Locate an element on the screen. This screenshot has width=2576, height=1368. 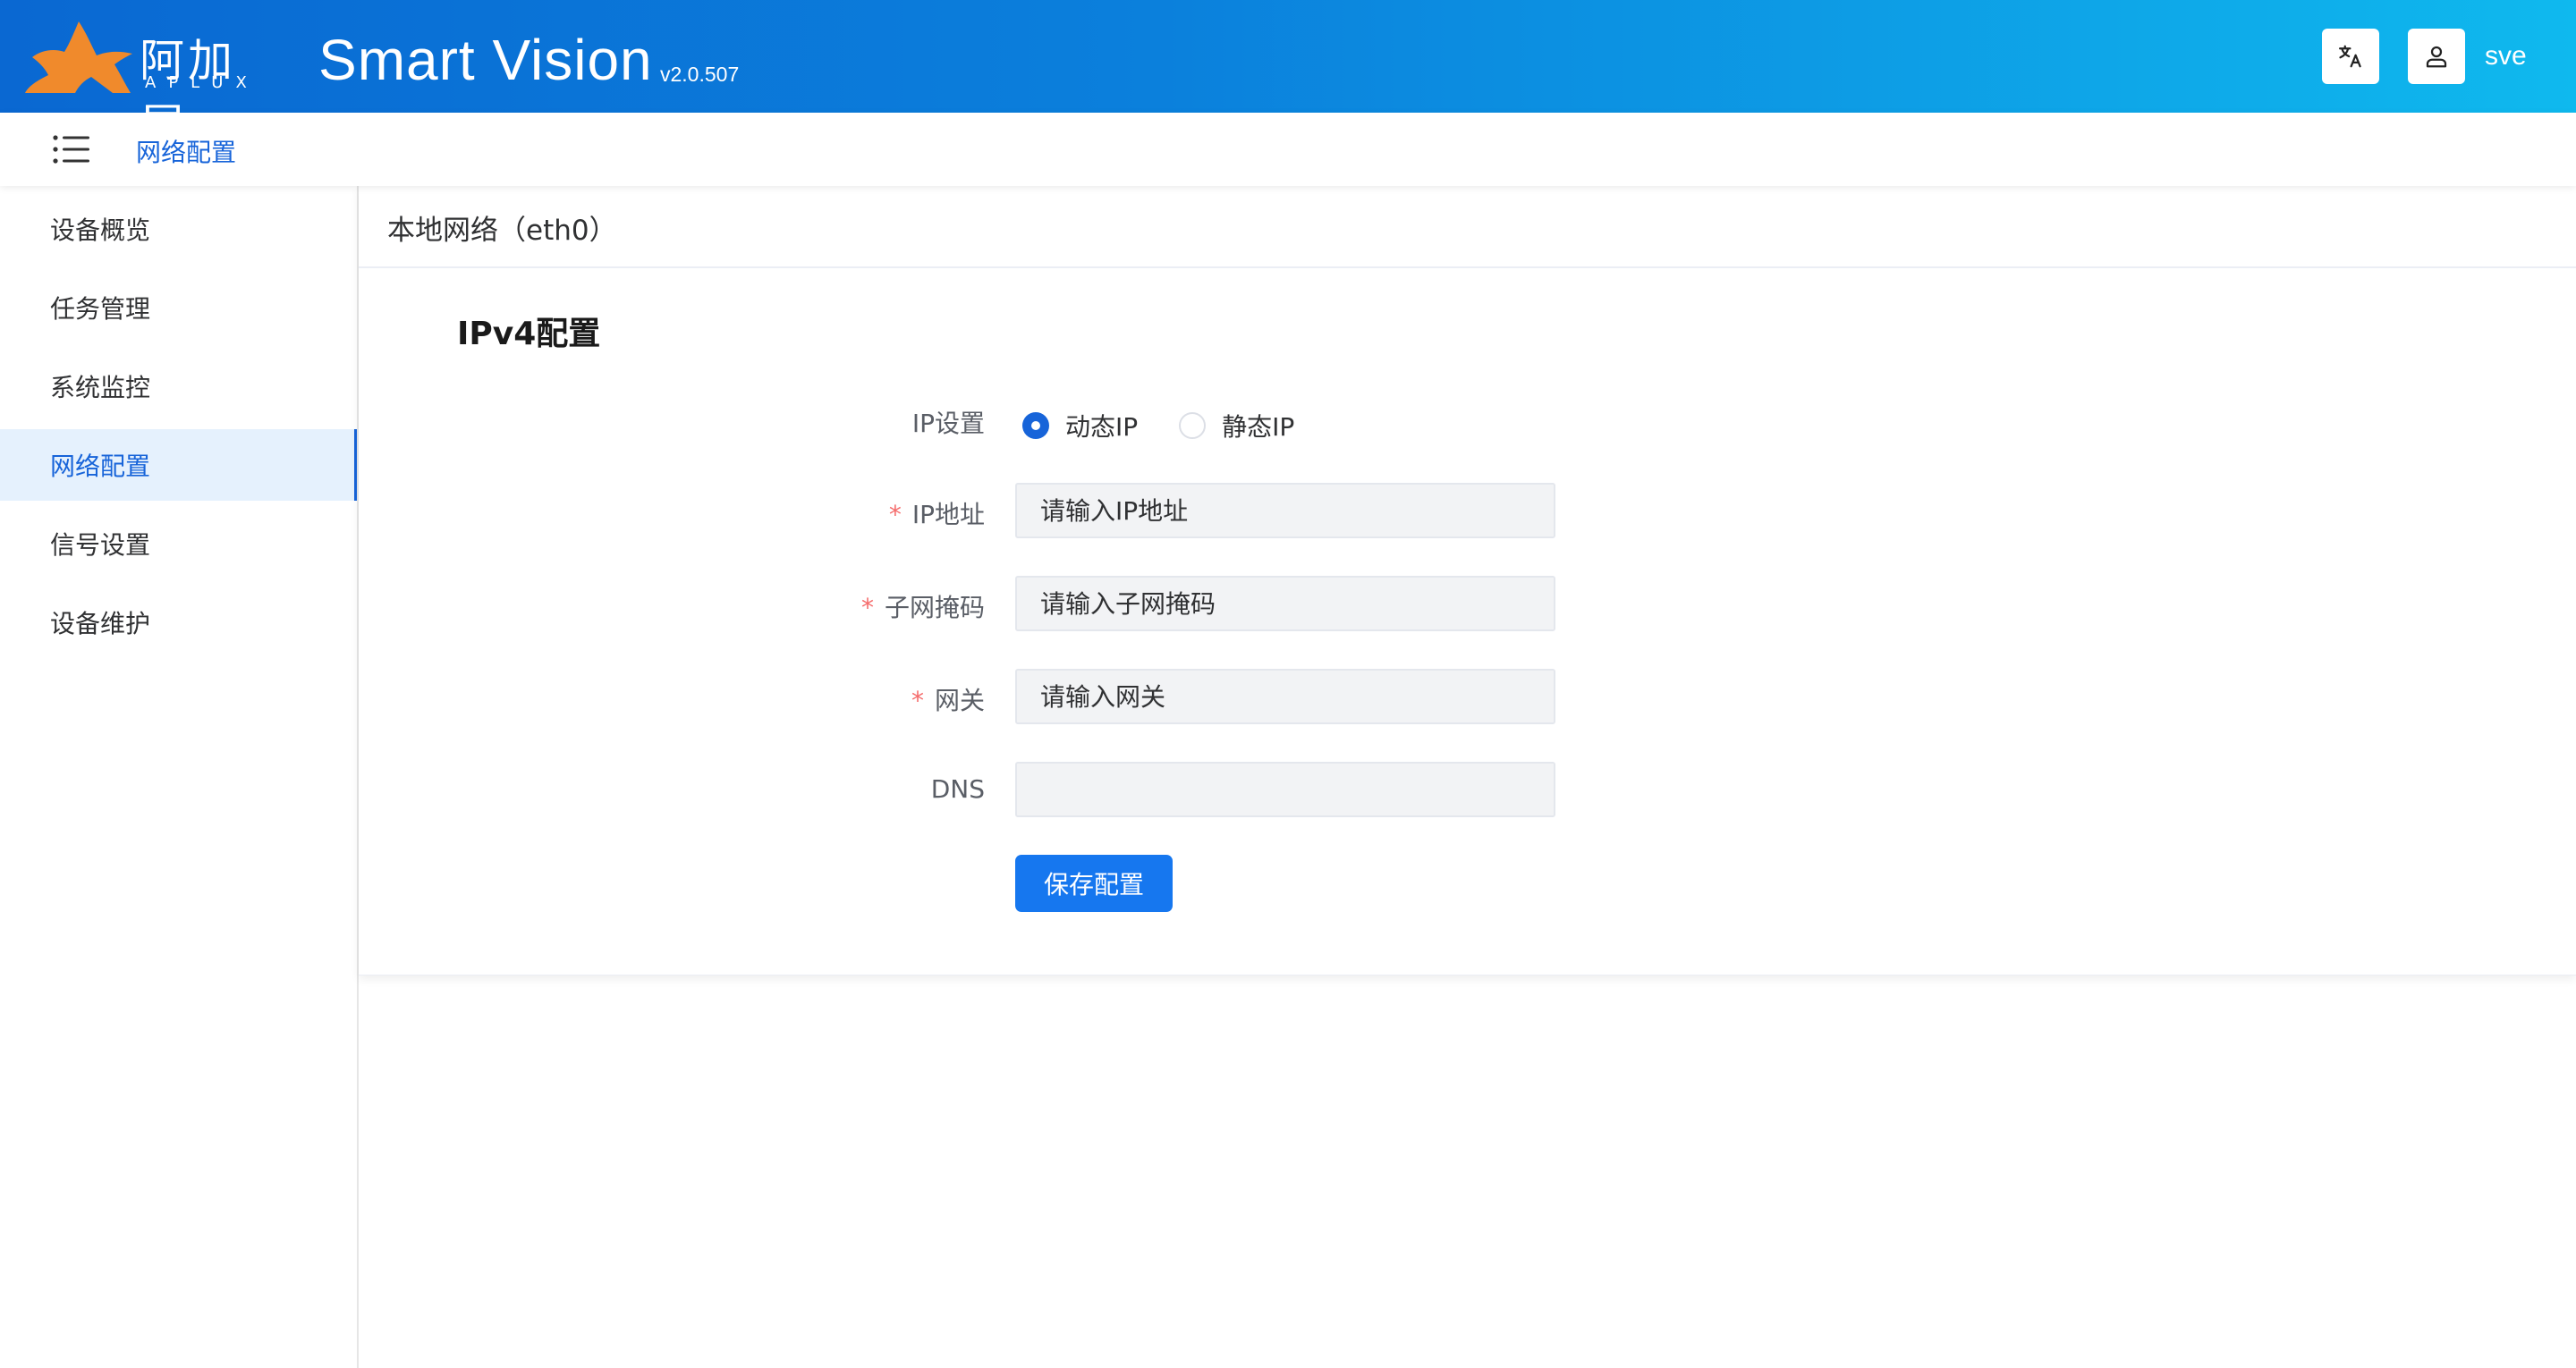
section-title: IPv4配置 is located at coordinates (529, 334).